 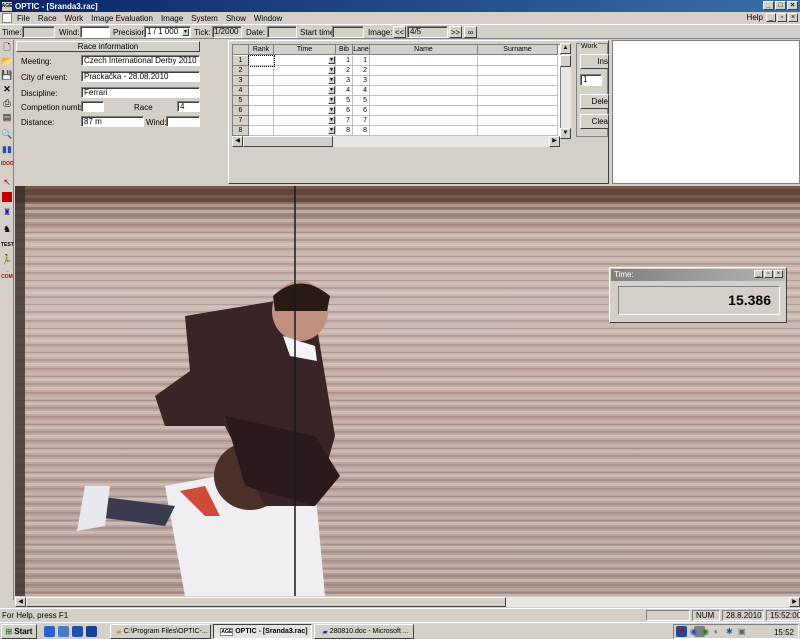 What do you see at coordinates (19, 631) in the screenshot?
I see `start-button: ⊞ Start` at bounding box center [19, 631].